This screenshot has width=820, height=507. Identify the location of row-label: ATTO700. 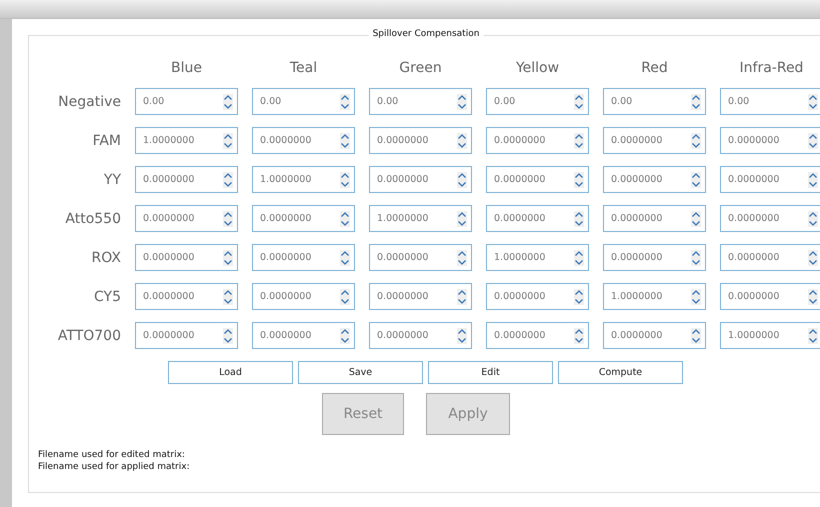
(88, 336).